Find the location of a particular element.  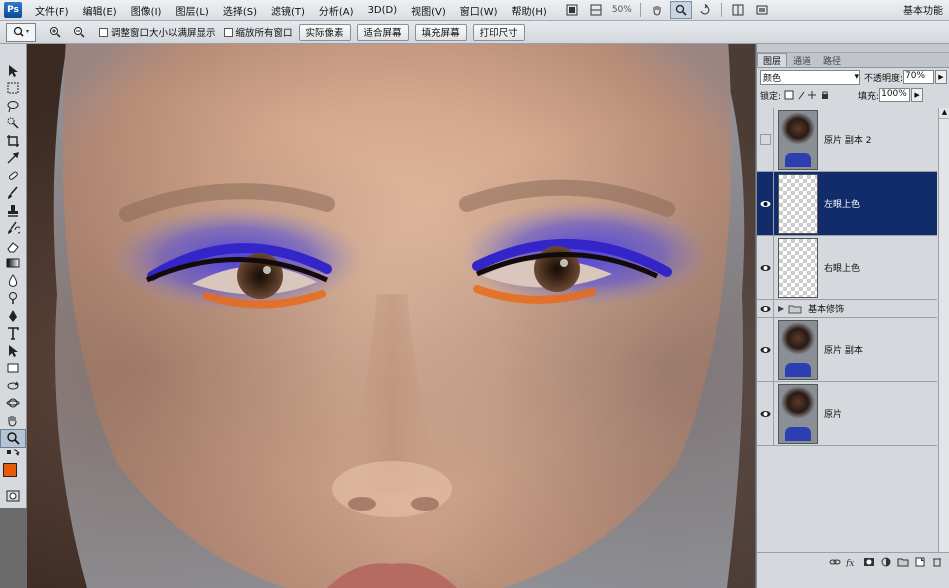

zoom-level: 50% is located at coordinates (622, 10).